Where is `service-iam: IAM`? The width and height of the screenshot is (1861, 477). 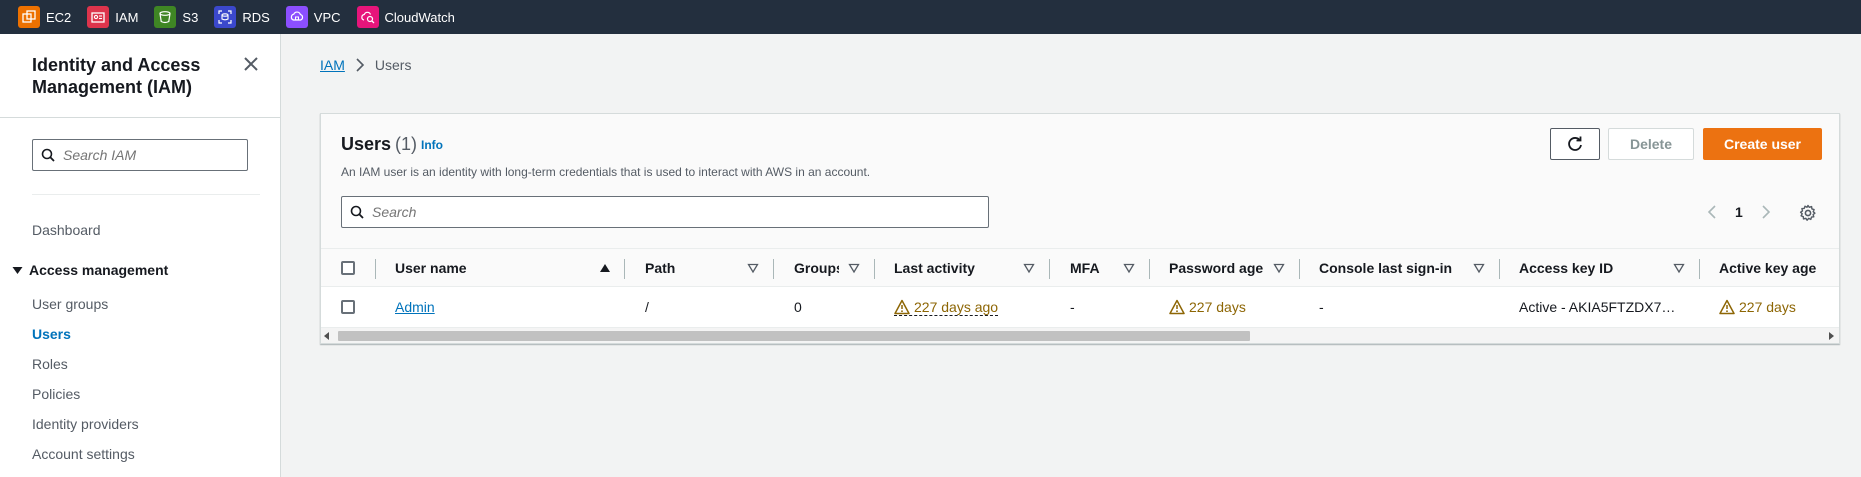 service-iam: IAM is located at coordinates (112, 17).